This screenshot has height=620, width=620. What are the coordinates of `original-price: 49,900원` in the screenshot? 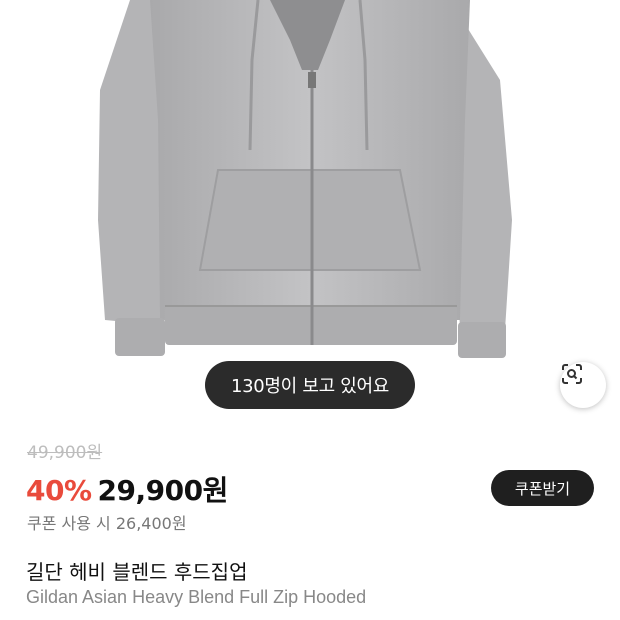 It's located at (65, 453).